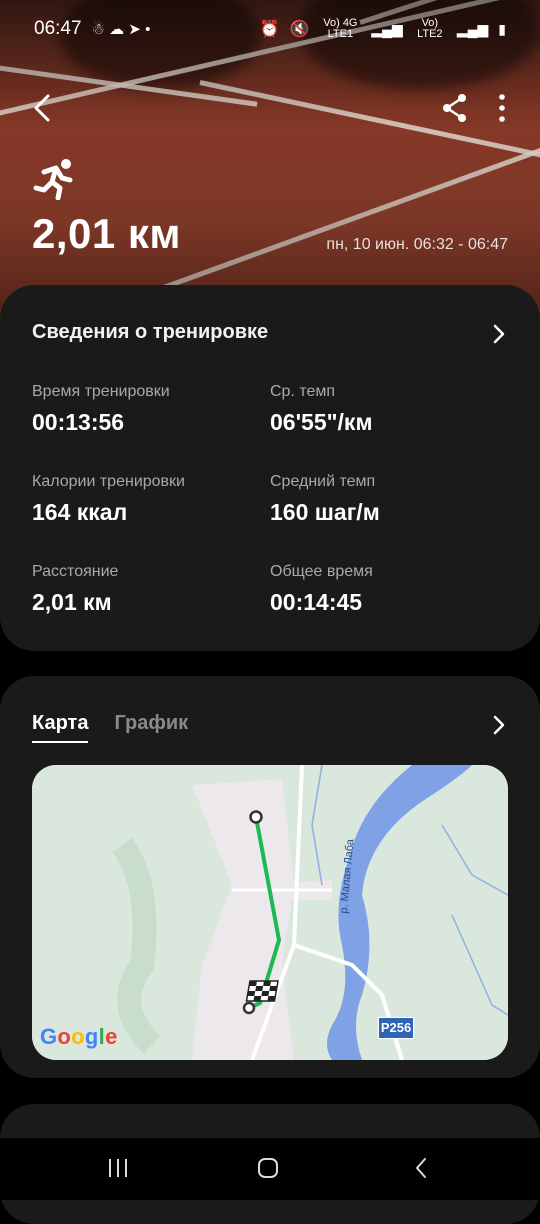 This screenshot has width=540, height=1224. Describe the element at coordinates (75, 571) in the screenshot. I see `stat-label: Расстояние` at that location.